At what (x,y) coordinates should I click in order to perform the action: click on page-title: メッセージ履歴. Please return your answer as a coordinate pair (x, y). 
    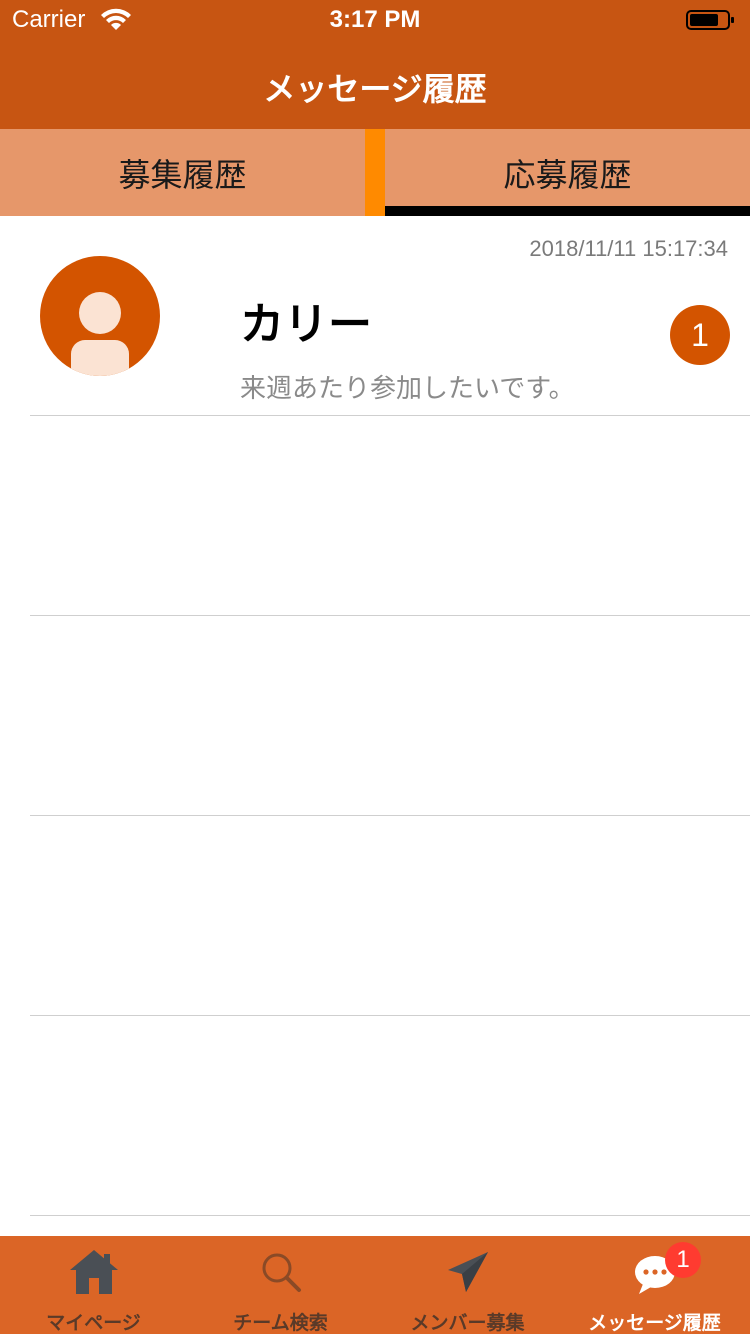
    Looking at the image, I should click on (375, 89).